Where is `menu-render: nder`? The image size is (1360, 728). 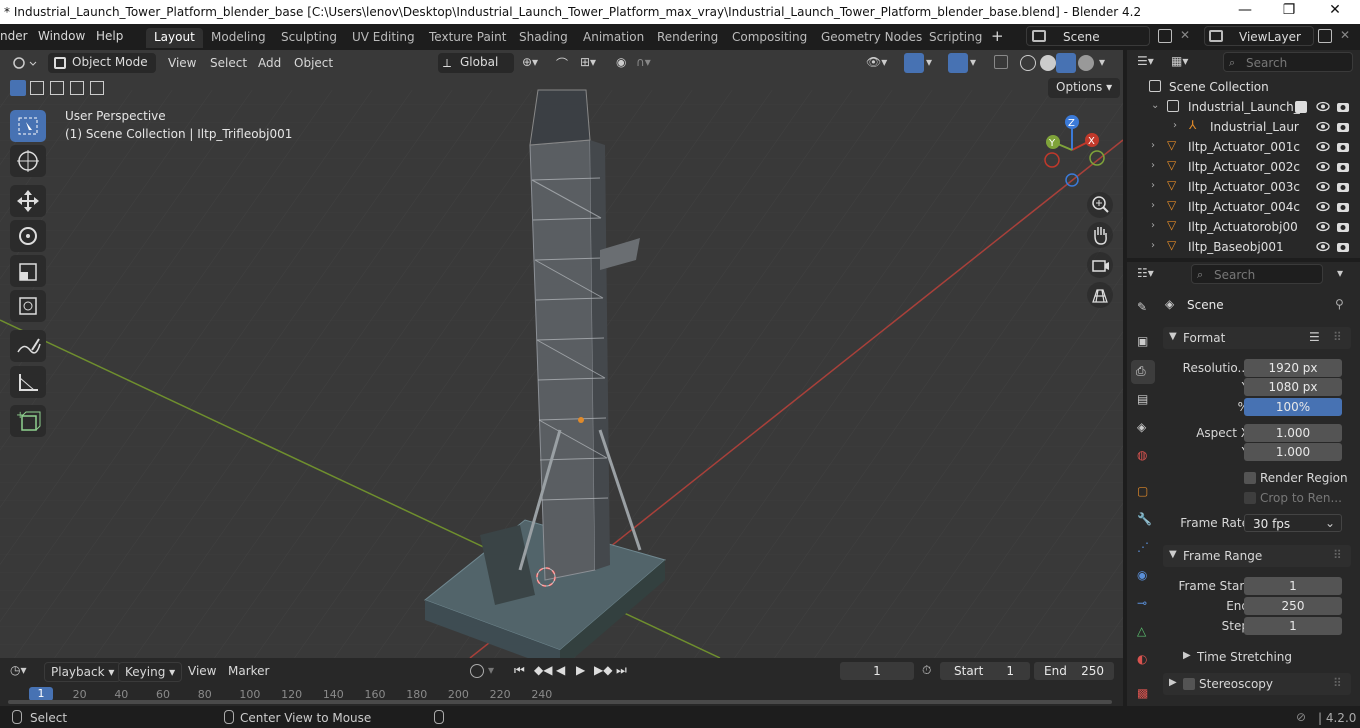 menu-render: nder is located at coordinates (14, 36).